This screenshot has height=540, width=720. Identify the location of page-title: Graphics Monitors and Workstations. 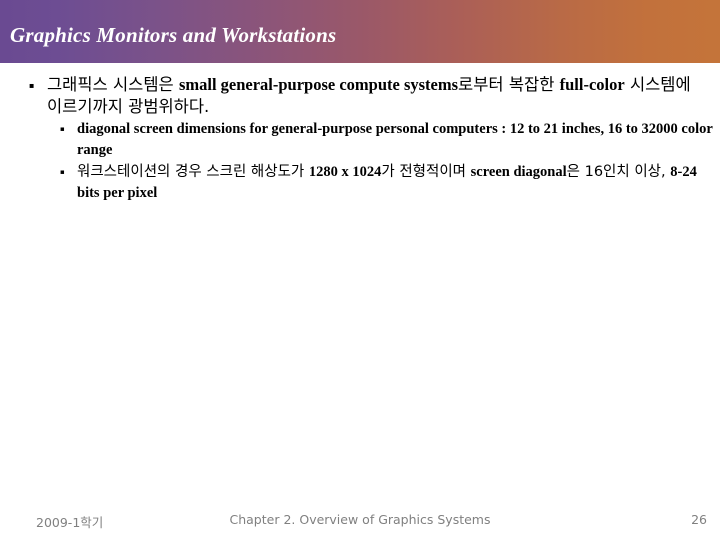
(173, 35).